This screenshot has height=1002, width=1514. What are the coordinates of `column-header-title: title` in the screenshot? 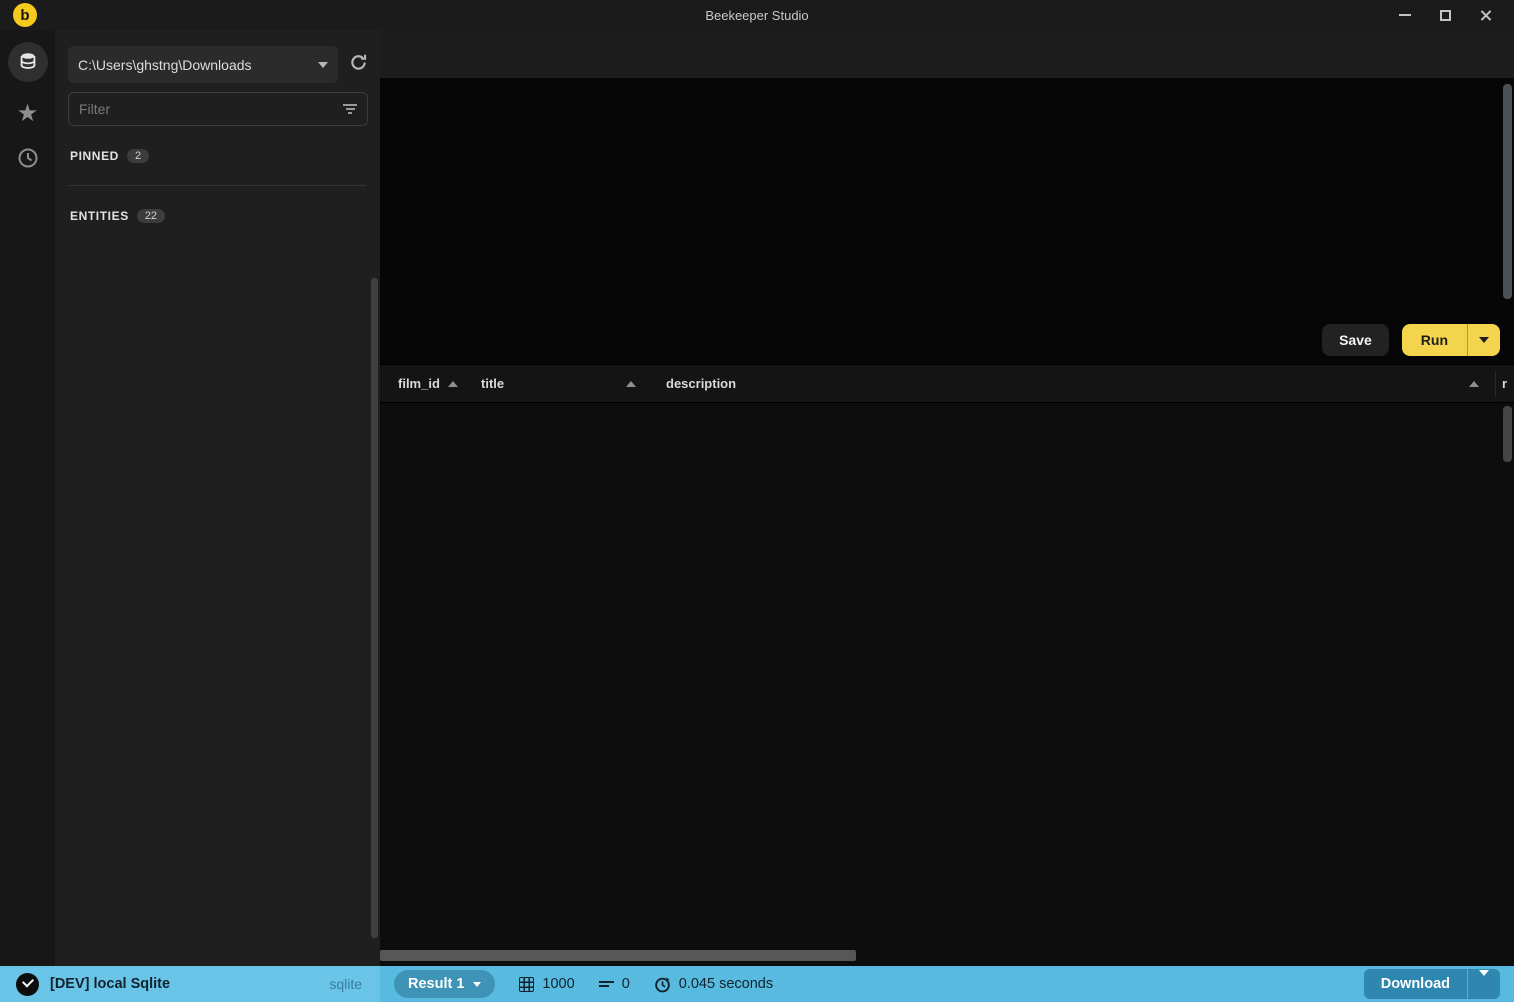 It's located at (573, 383).